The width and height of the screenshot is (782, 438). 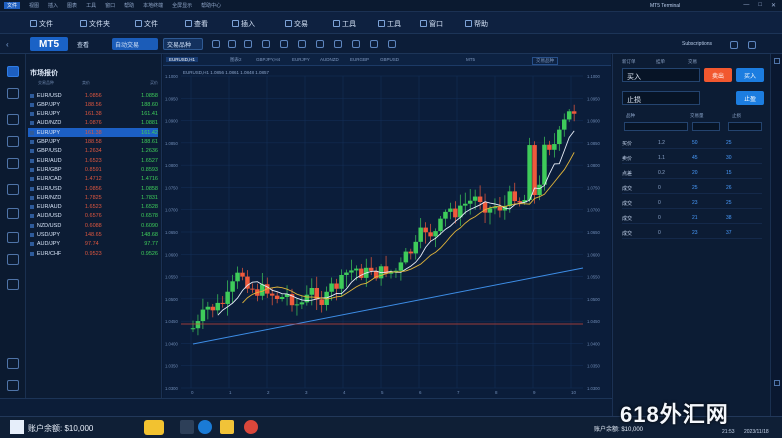 What do you see at coordinates (374, 44) in the screenshot?
I see `objects-icon` at bounding box center [374, 44].